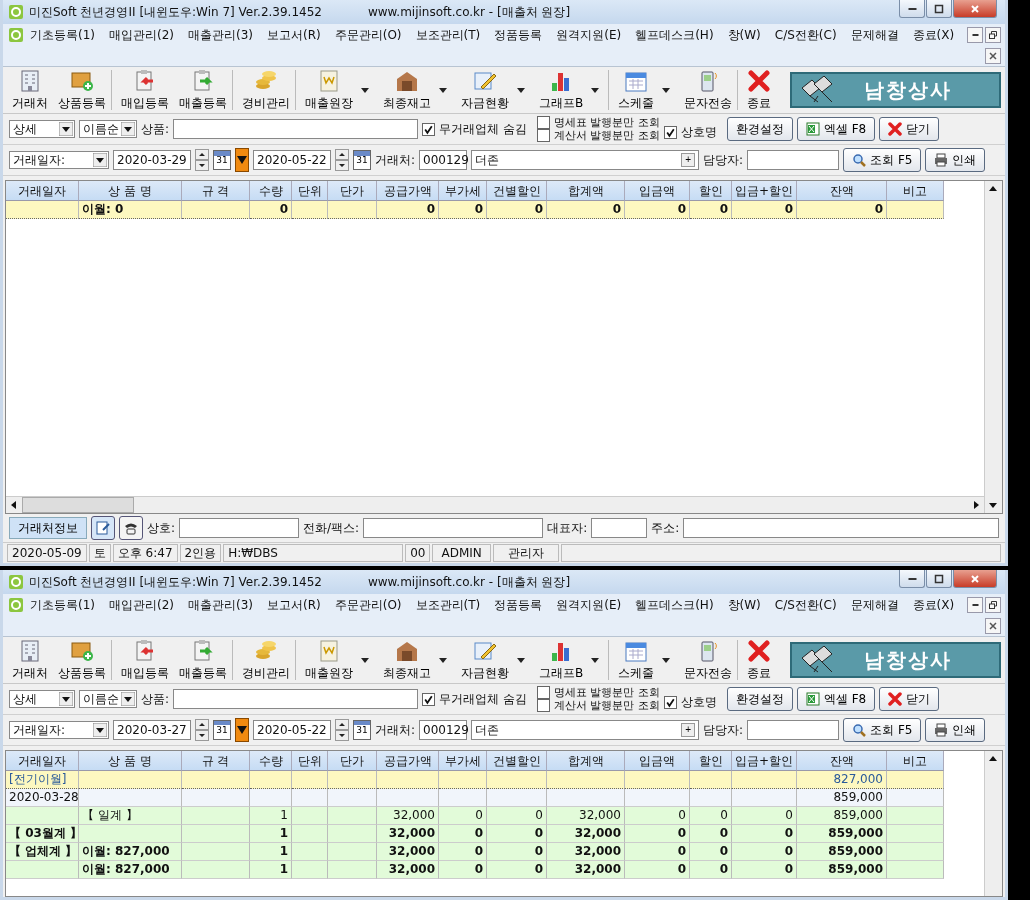 This screenshot has width=1030, height=900. Describe the element at coordinates (909, 699) in the screenshot. I see `action-button: 닫기` at that location.